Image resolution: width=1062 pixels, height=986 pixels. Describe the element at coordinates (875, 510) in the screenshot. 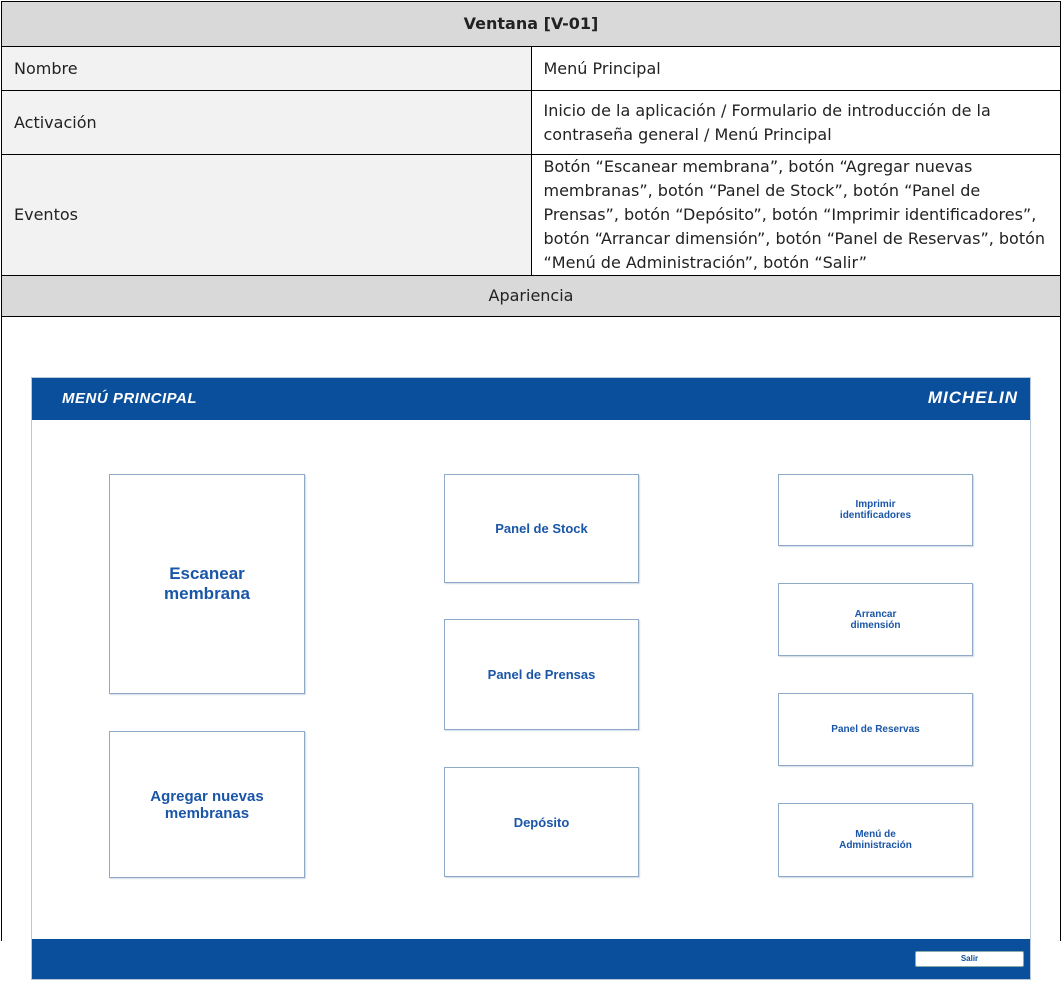

I see `print-identifiers-button: Imprimir identificadores` at that location.